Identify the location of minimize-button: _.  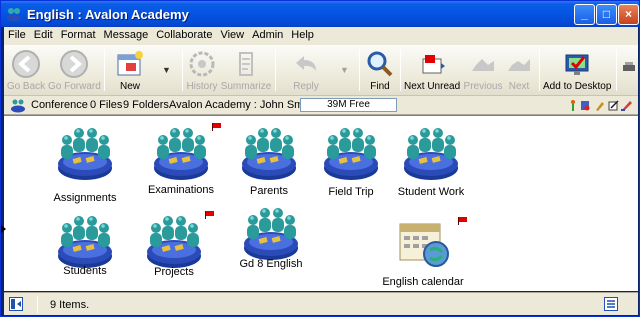
(584, 14).